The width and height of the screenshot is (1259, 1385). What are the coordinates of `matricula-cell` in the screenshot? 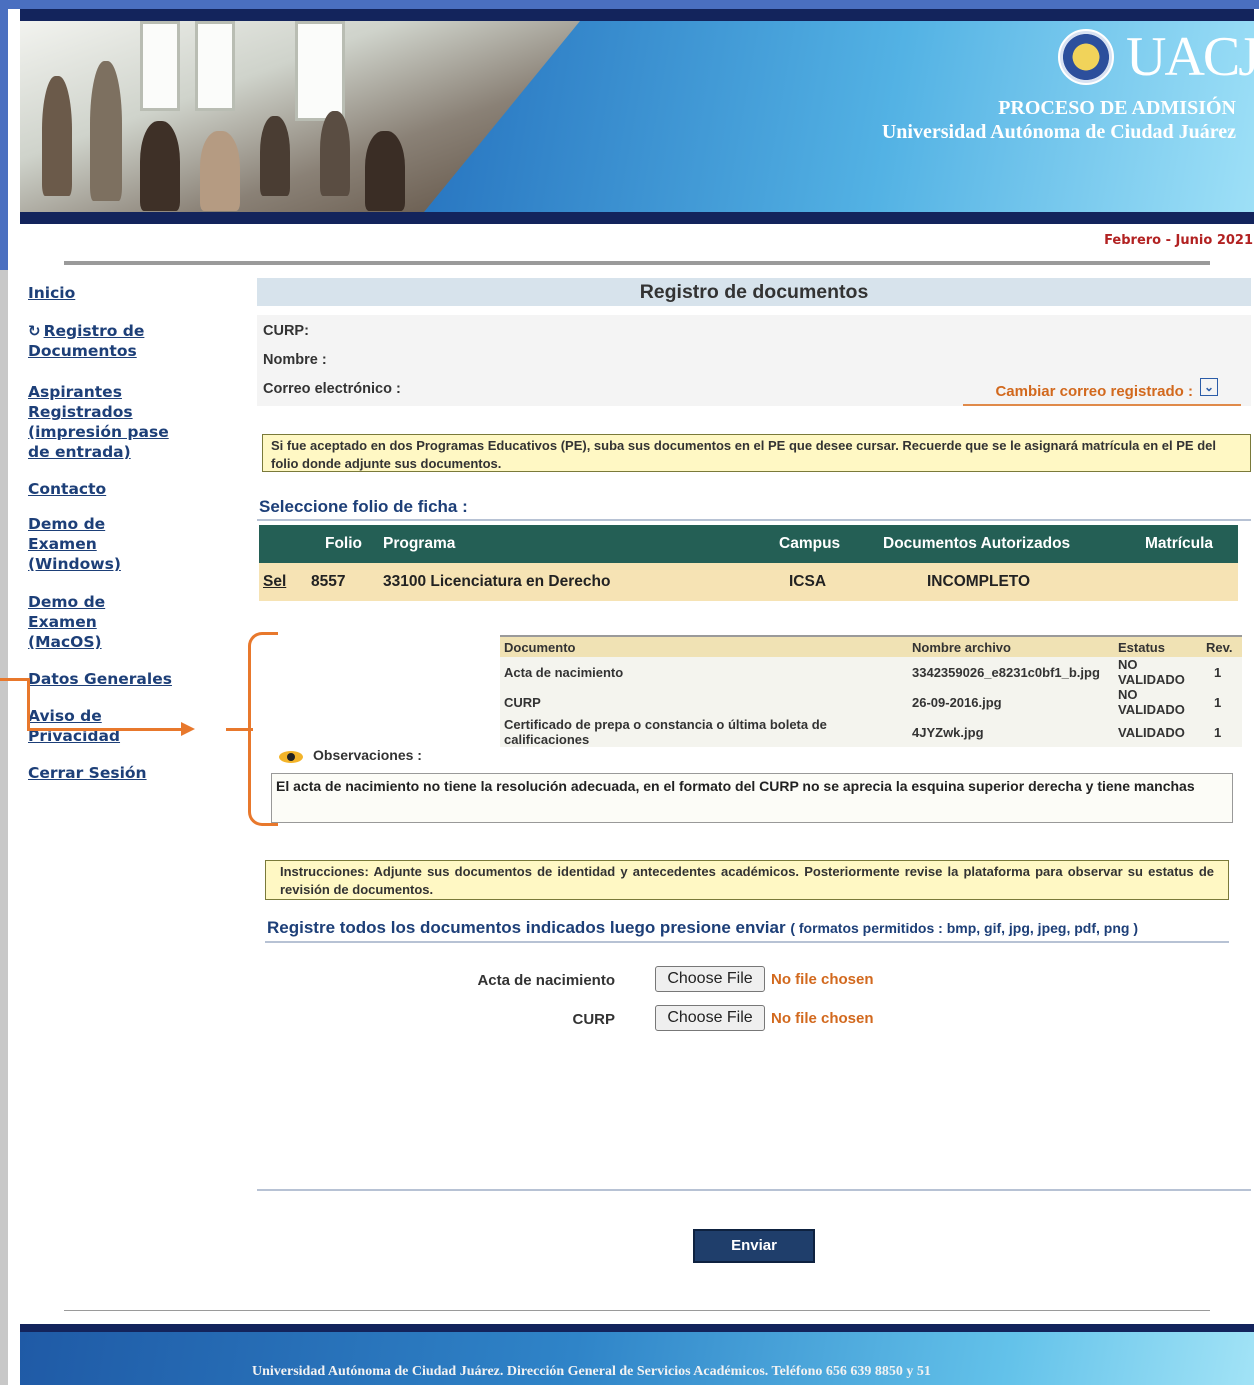 It's located at (1185, 582).